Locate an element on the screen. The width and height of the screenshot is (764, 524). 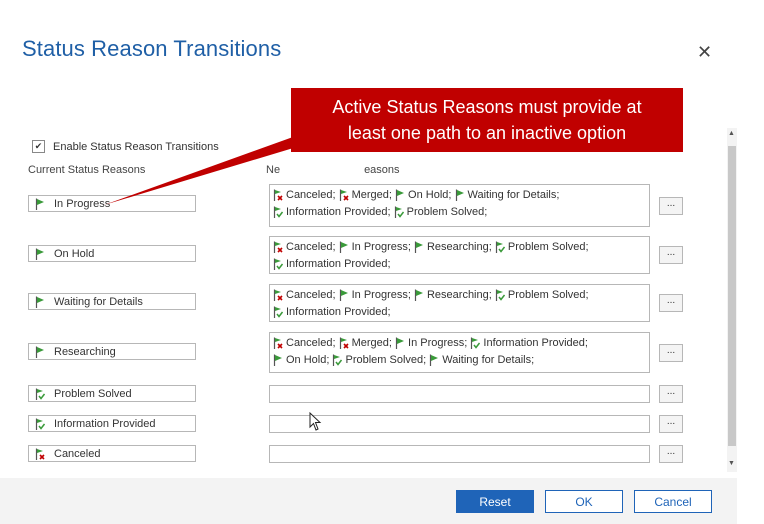
callout-pointer is located at coordinates (211, 166).